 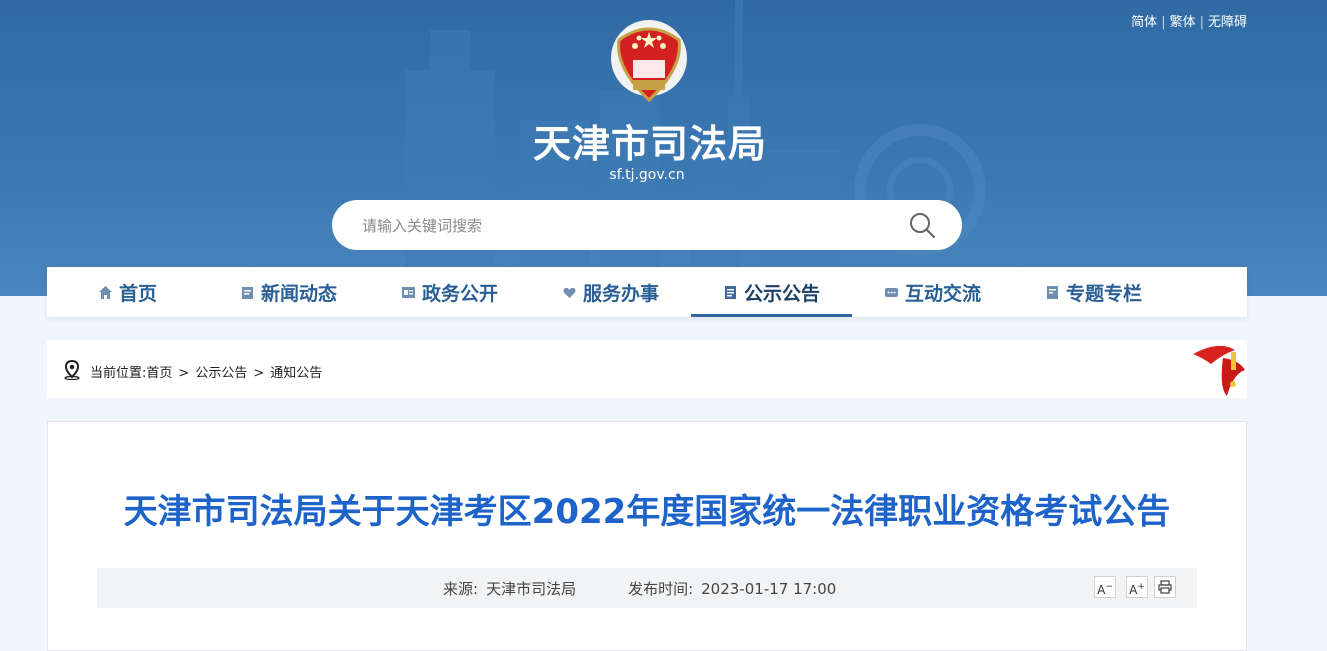 What do you see at coordinates (647, 512) in the screenshot?
I see `article-title: 天津市司法局关于天津考区2022年度国家统一法律职业资格考试公告` at bounding box center [647, 512].